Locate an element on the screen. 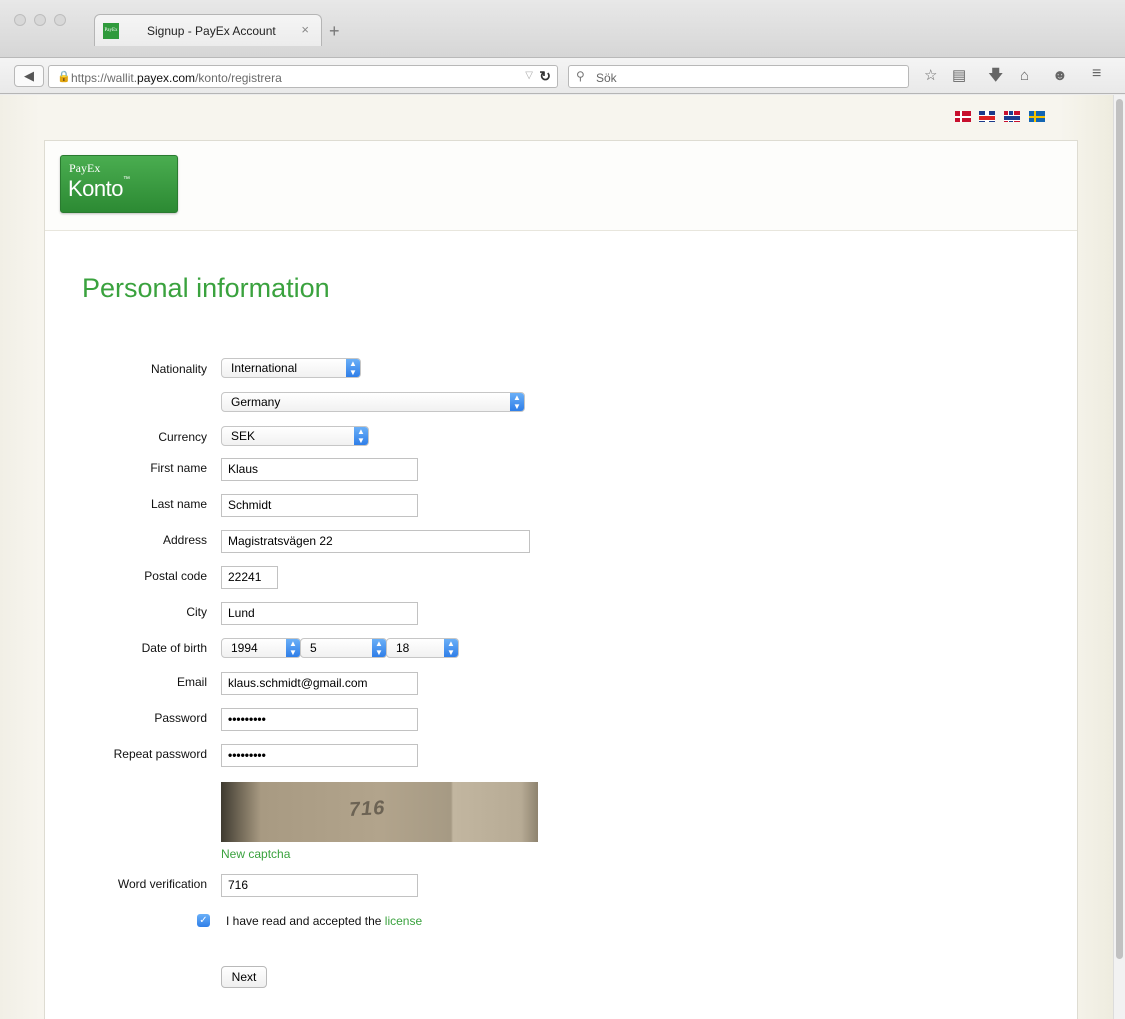  scrollbar-thumb is located at coordinates (1119, 529).